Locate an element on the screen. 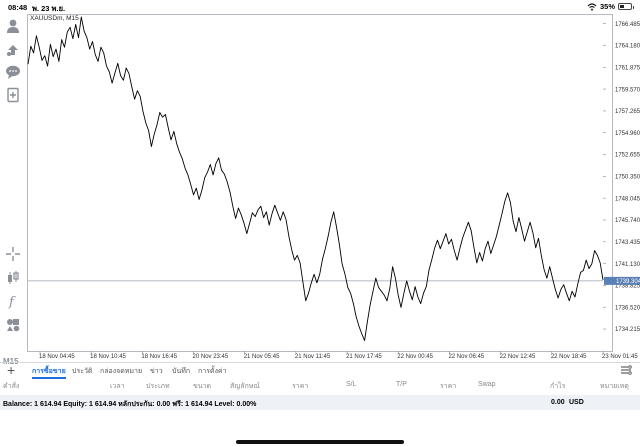 This screenshot has height=447, width=640. chart-symbol: XAUUSDm, M15 is located at coordinates (54, 18).